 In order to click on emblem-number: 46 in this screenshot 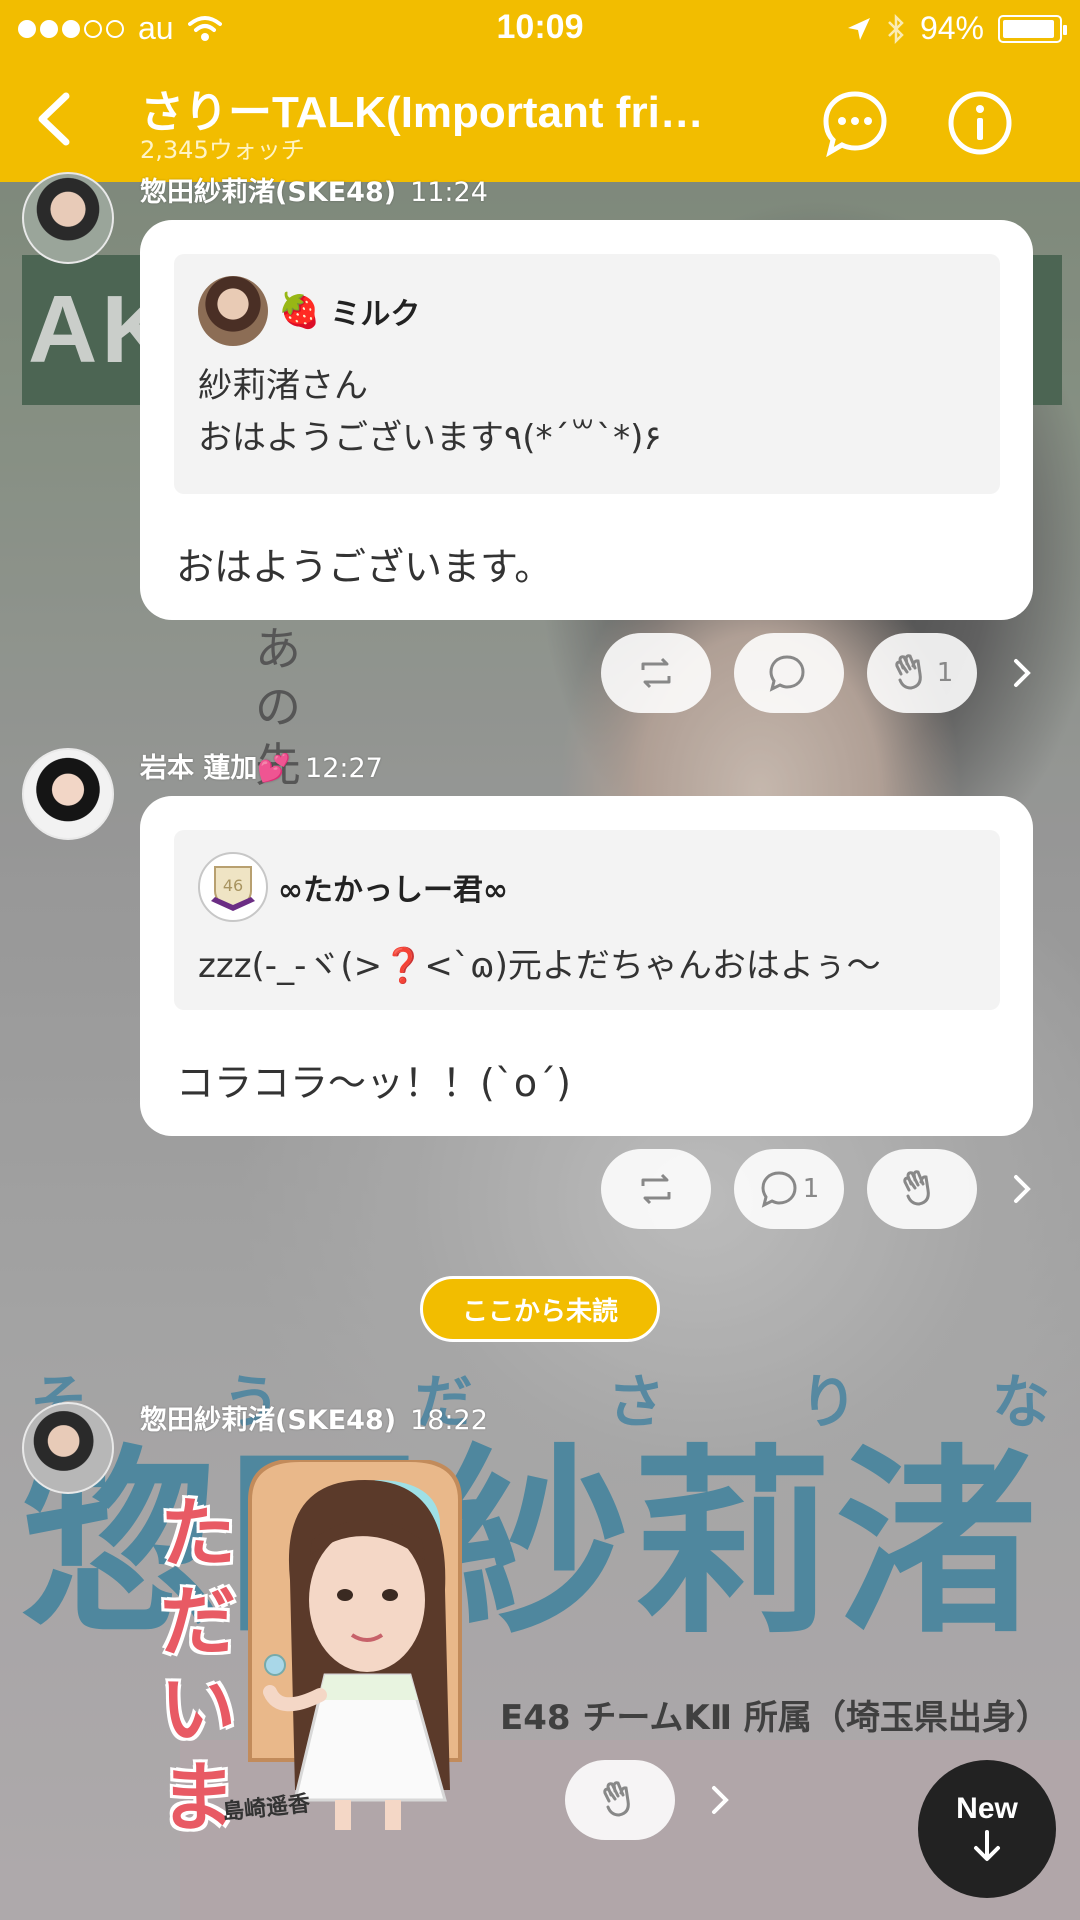, I will do `click(233, 885)`.